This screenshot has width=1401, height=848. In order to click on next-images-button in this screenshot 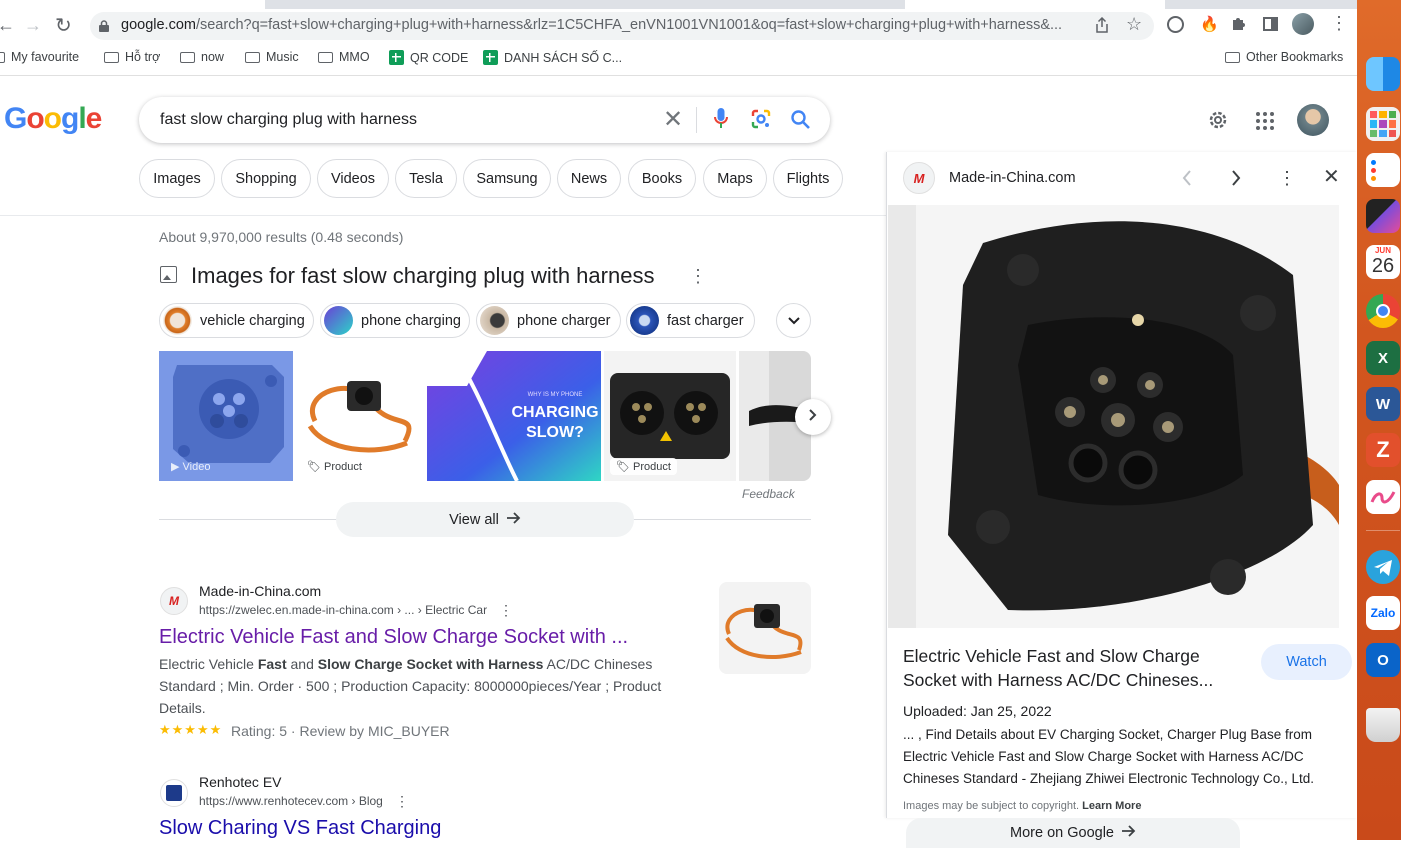, I will do `click(813, 417)`.